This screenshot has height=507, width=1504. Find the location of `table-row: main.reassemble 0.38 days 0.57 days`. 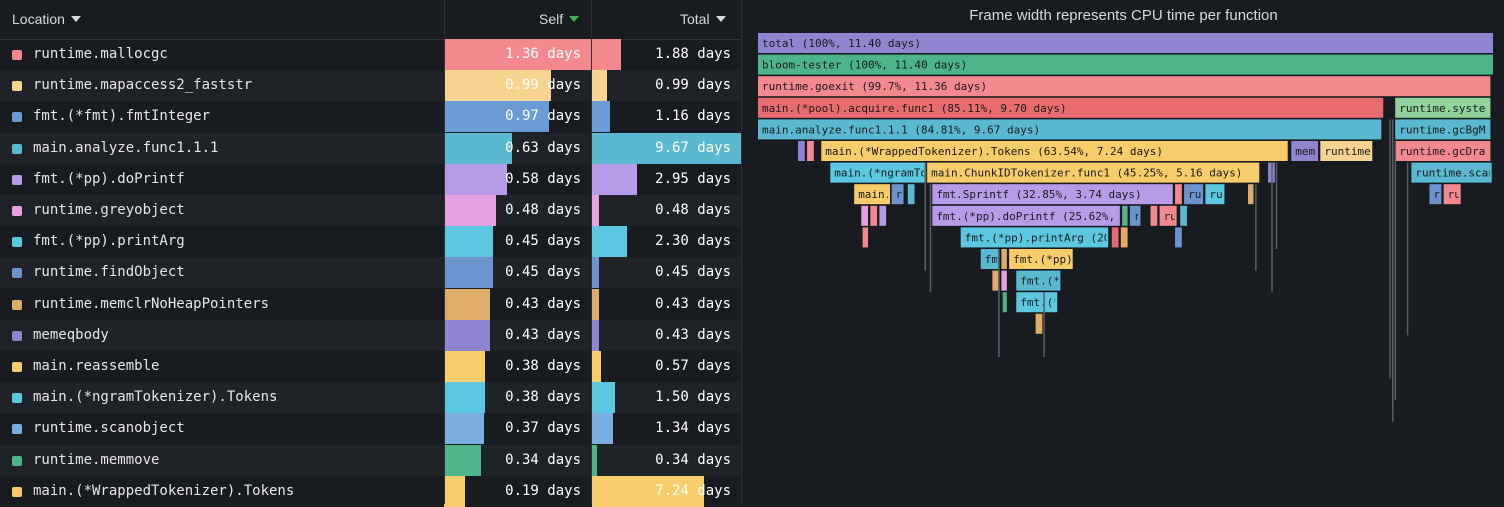

table-row: main.reassemble 0.38 days 0.57 days is located at coordinates (370, 366).